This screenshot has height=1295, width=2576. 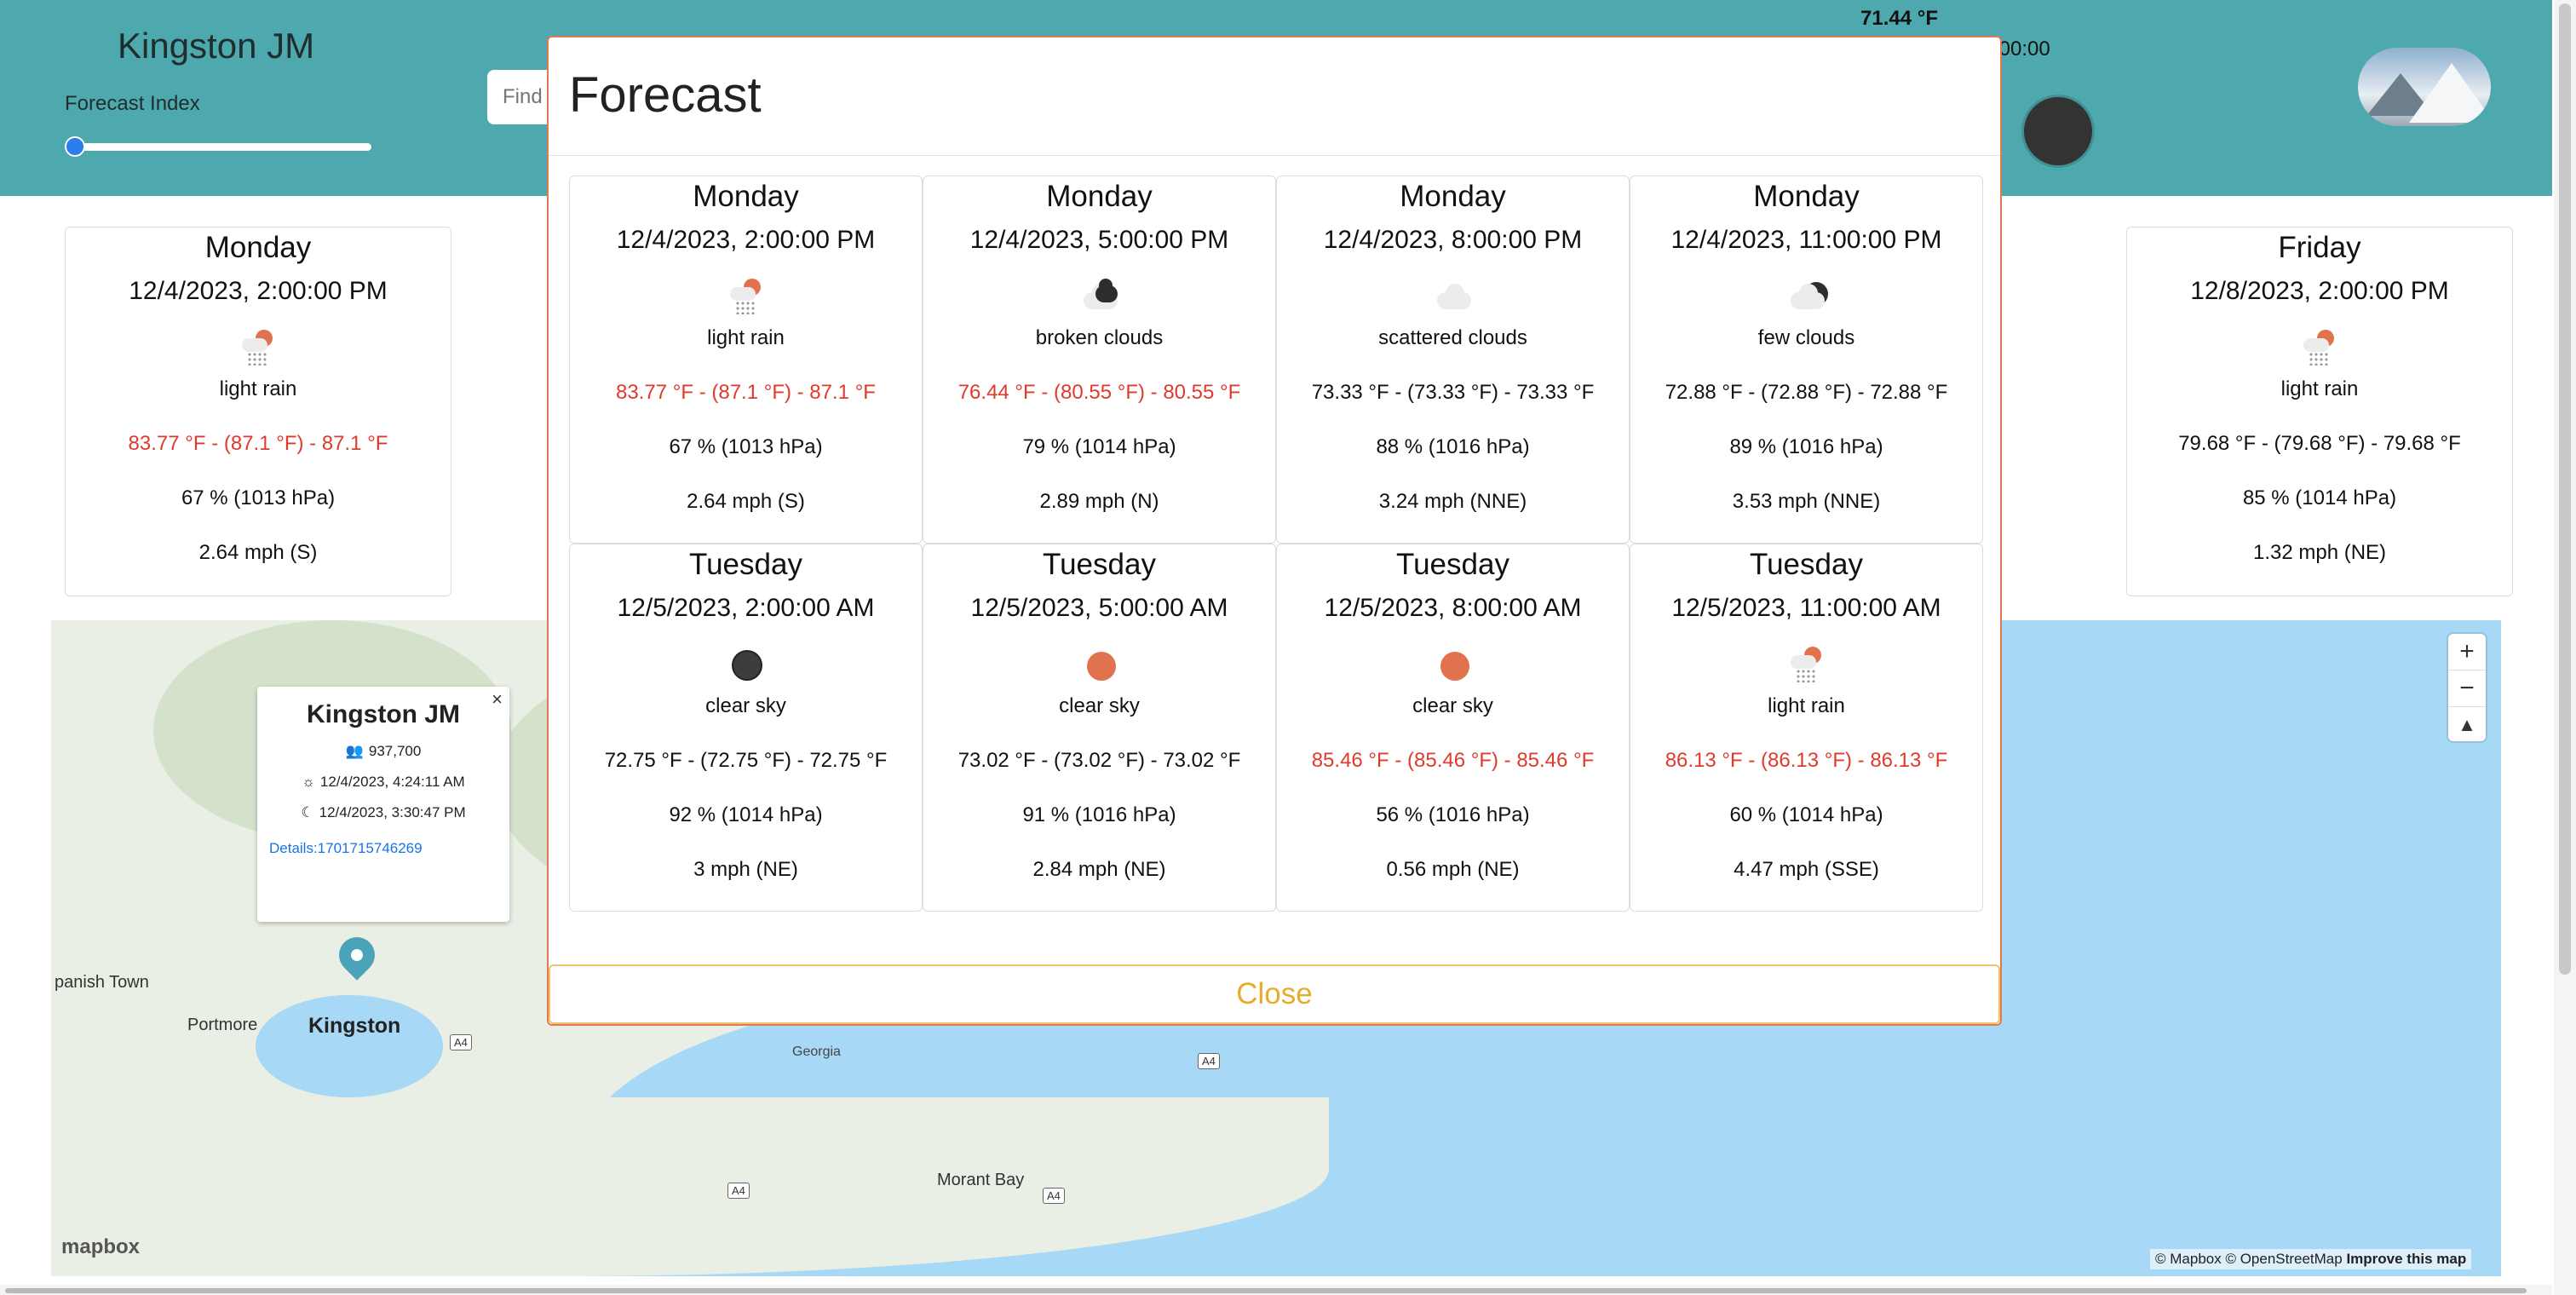 What do you see at coordinates (981, 1180) in the screenshot?
I see `map-label-morant-bay: Morant Bay` at bounding box center [981, 1180].